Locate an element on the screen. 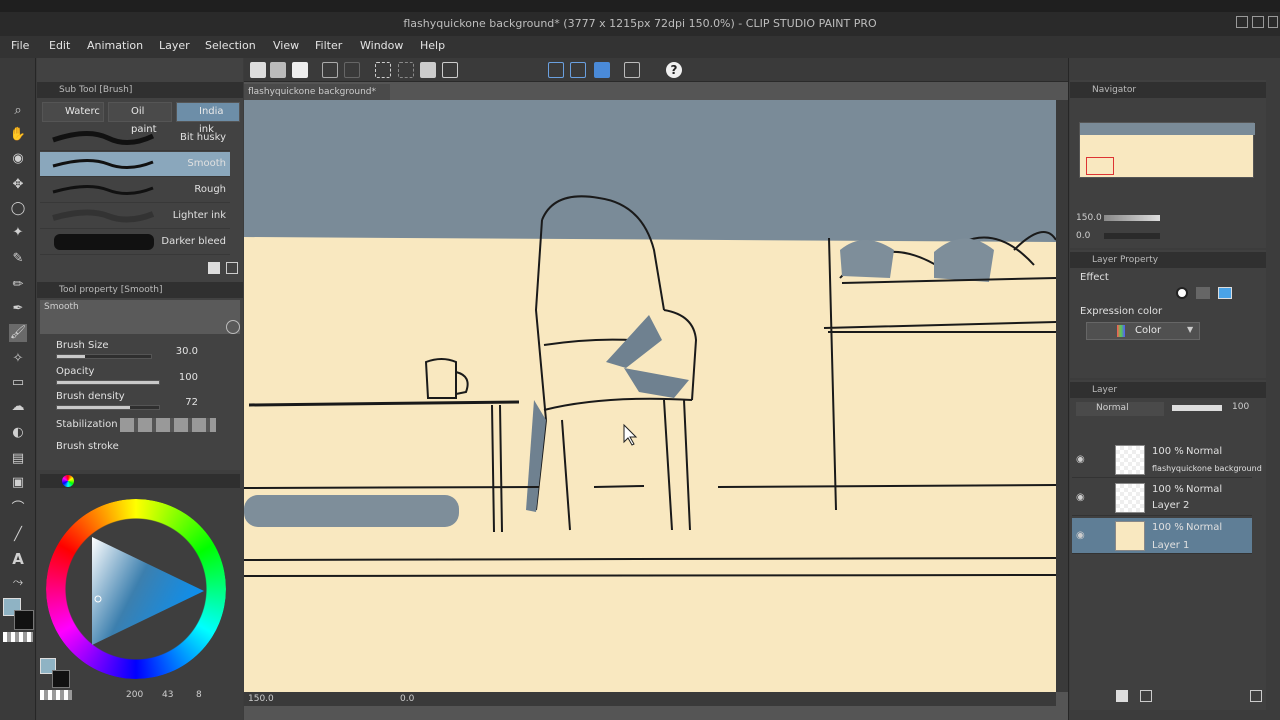  auto-select-tool-icon: ✦ is located at coordinates (18, 233).